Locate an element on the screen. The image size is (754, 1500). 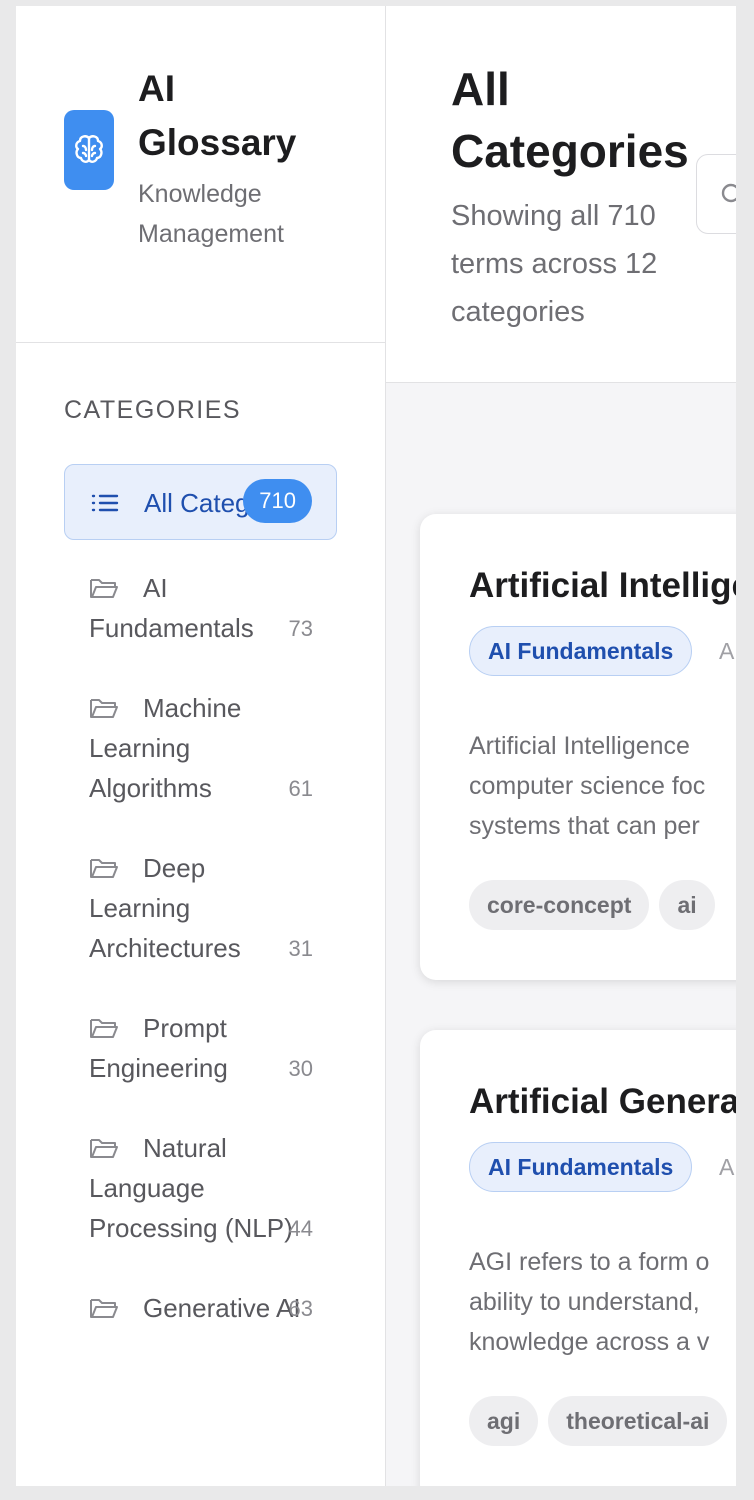
sidebar-item-all-categories: All Categories 710 is located at coordinates (200, 502).